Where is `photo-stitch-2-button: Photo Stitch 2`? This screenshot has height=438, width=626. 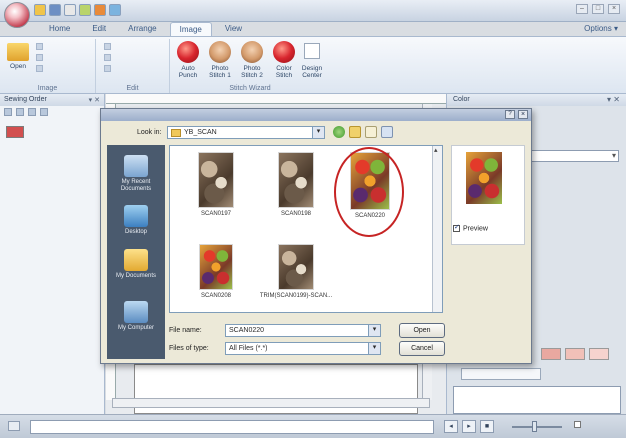
photo-stitch-2-button: Photo Stitch 2 is located at coordinates (252, 60).